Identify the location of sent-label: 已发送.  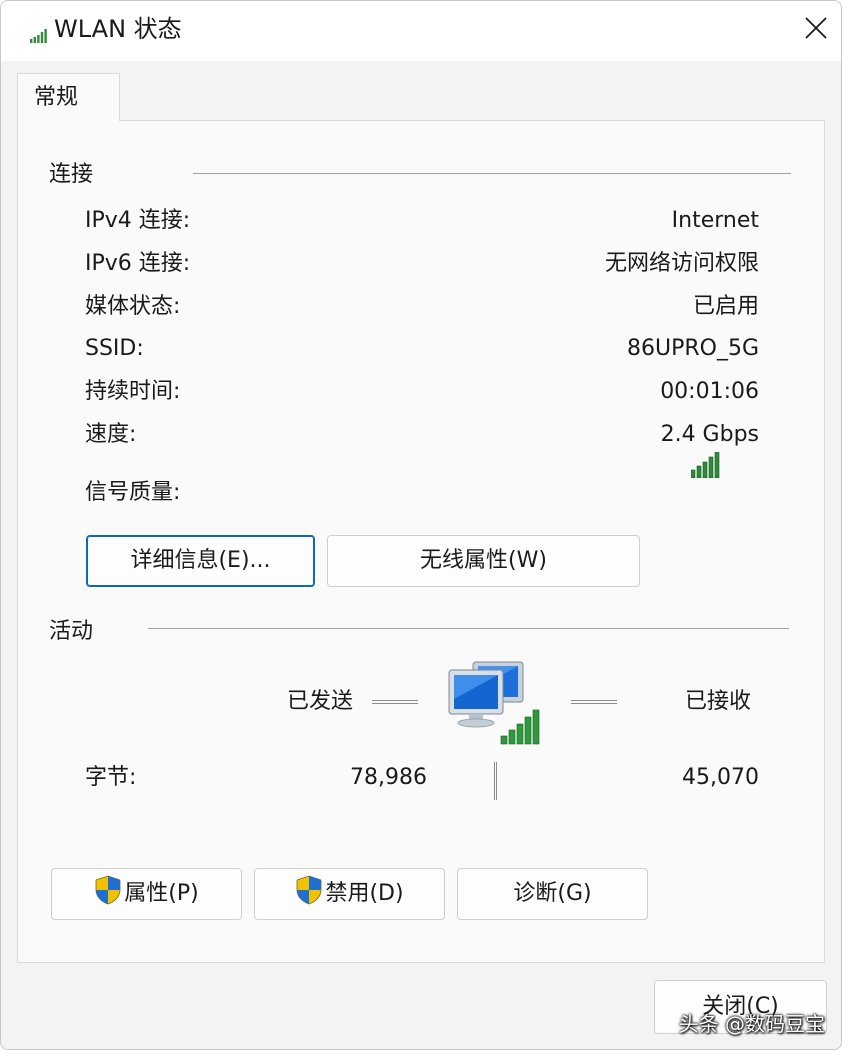
(320, 701).